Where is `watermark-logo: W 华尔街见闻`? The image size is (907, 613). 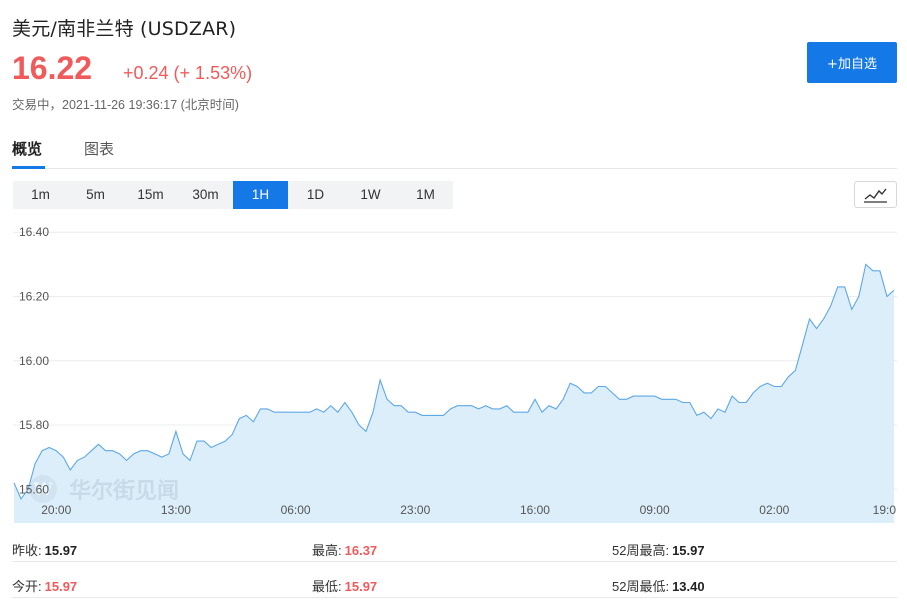
watermark-logo: W 华尔街见闻 is located at coordinates (104, 489).